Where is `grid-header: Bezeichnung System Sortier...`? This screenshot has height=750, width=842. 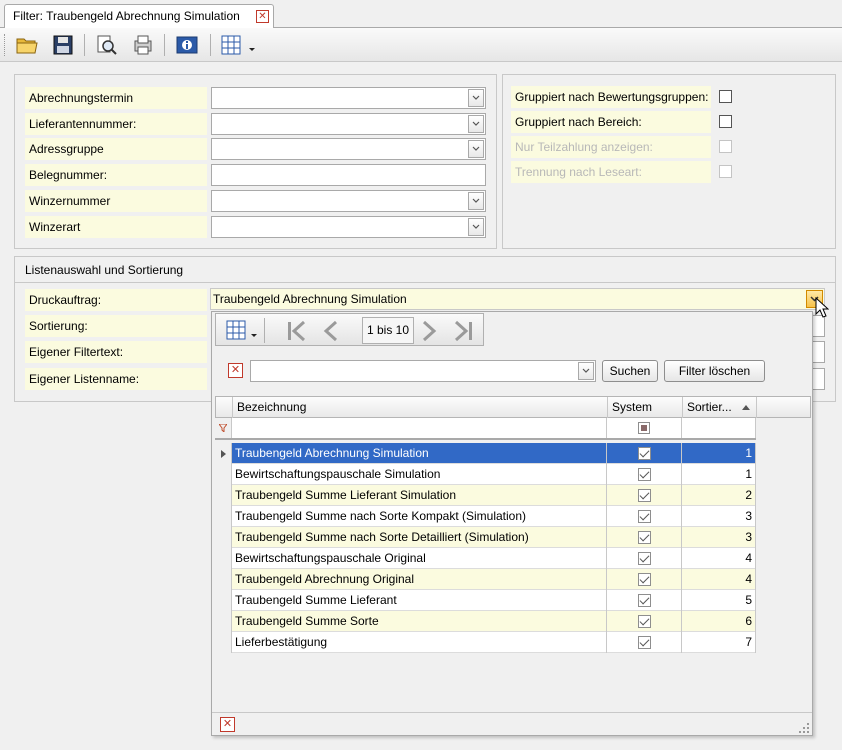
grid-header: Bezeichnung System Sortier... is located at coordinates (513, 407).